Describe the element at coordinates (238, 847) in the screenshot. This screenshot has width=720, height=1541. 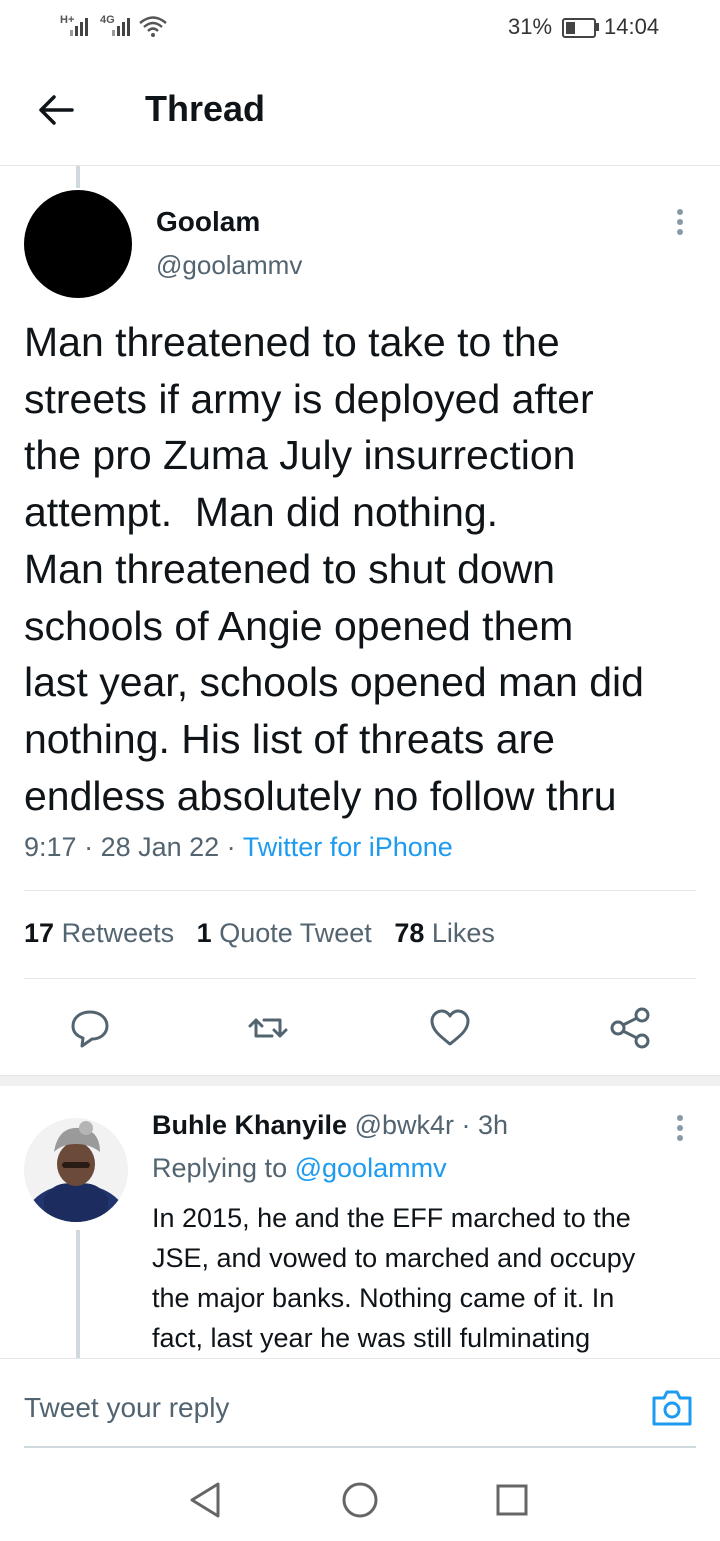
I see `tweet-meta: 9:17 · 28 Jan 22 · Twitter for iPhone` at that location.